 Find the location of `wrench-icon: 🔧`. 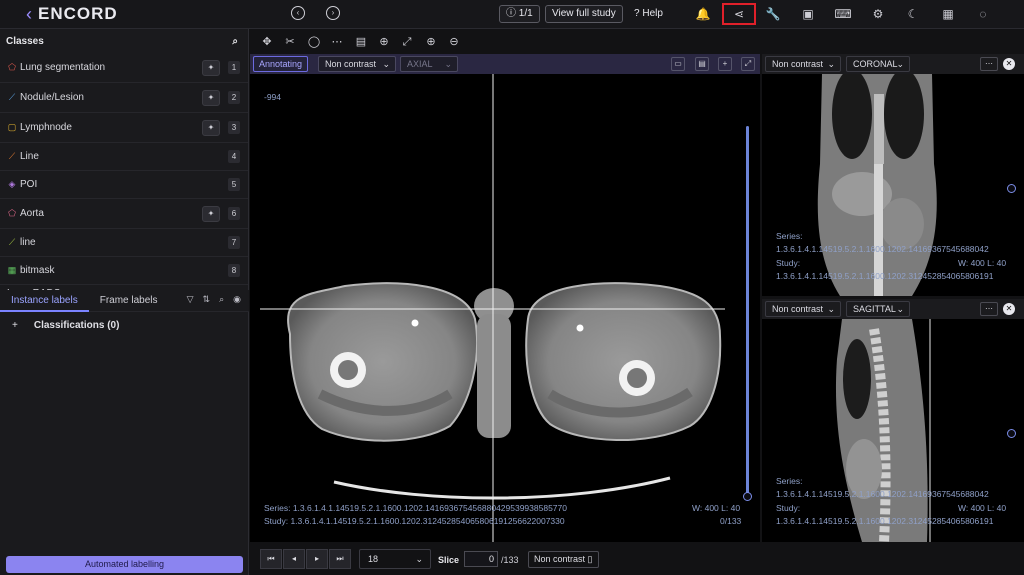

wrench-icon: 🔧 is located at coordinates (773, 14).